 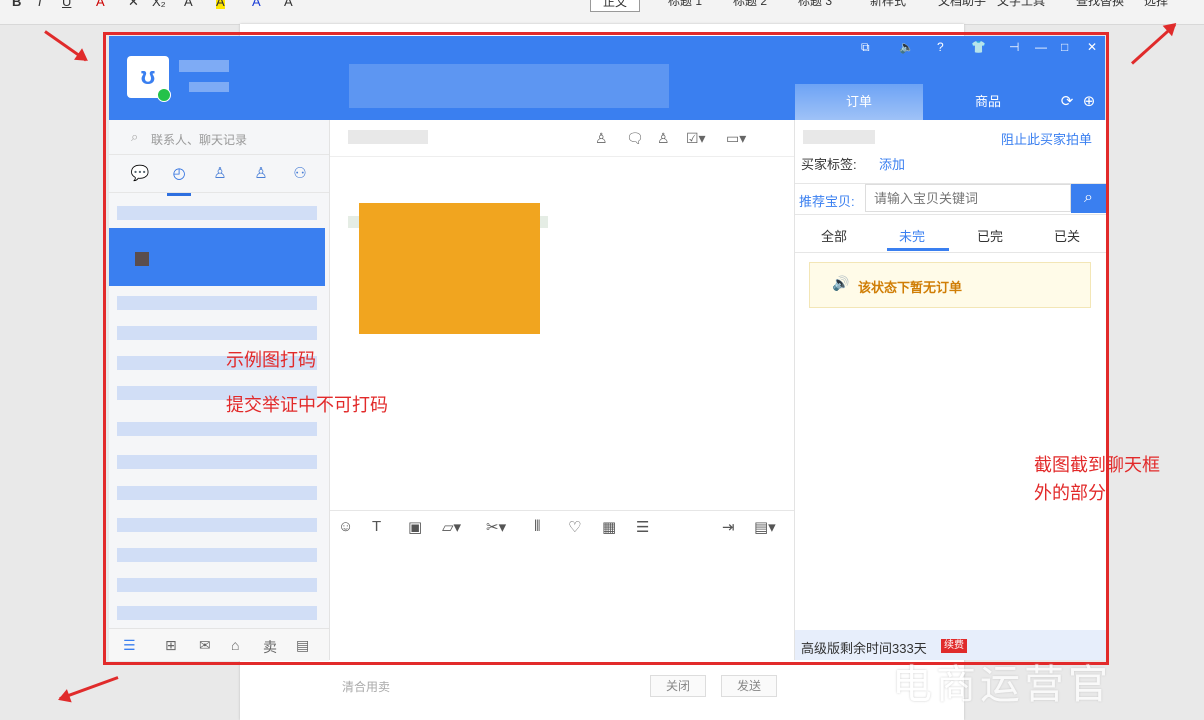 I want to click on select-button: 选择, so click(x=1156, y=5).